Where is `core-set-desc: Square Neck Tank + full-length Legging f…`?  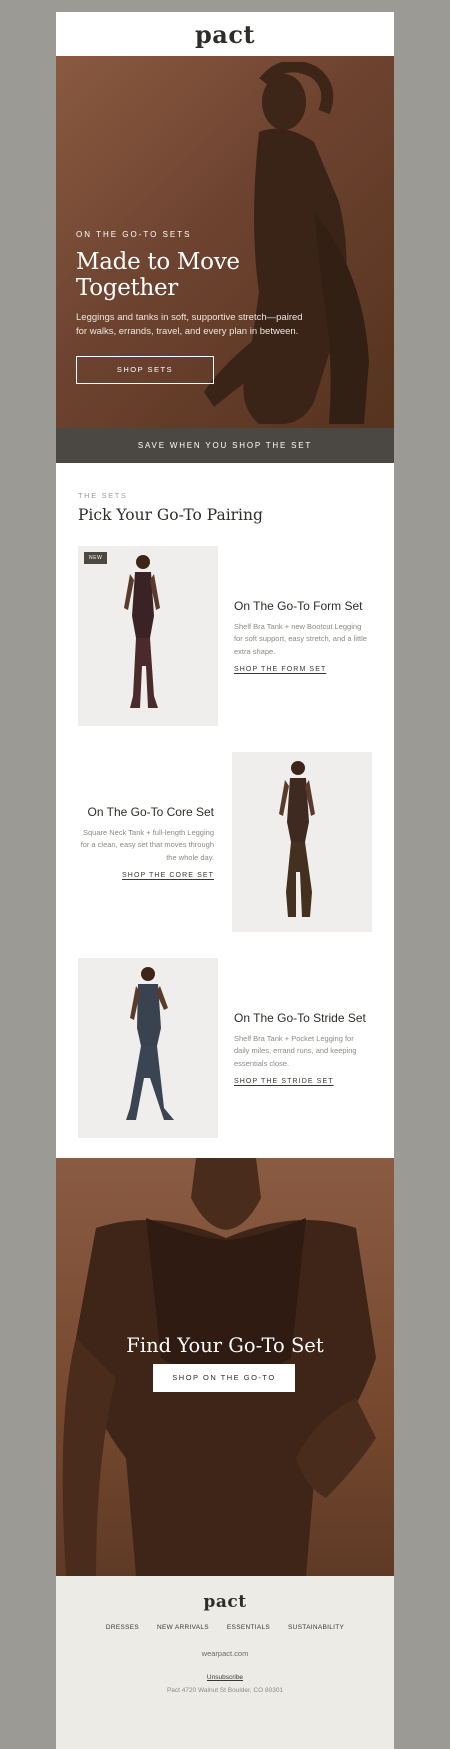 core-set-desc: Square Neck Tank + full-length Legging f… is located at coordinates (147, 844).